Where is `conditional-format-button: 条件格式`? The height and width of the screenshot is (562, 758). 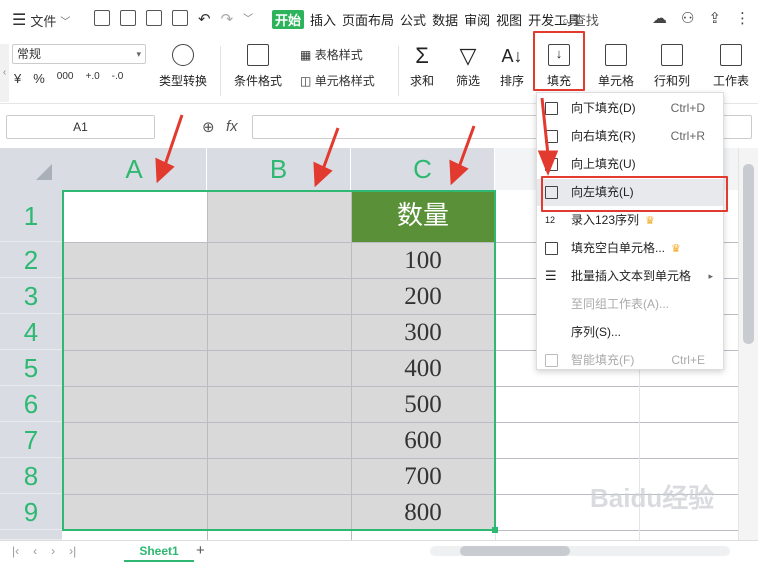 conditional-format-button: 条件格式 is located at coordinates (258, 66).